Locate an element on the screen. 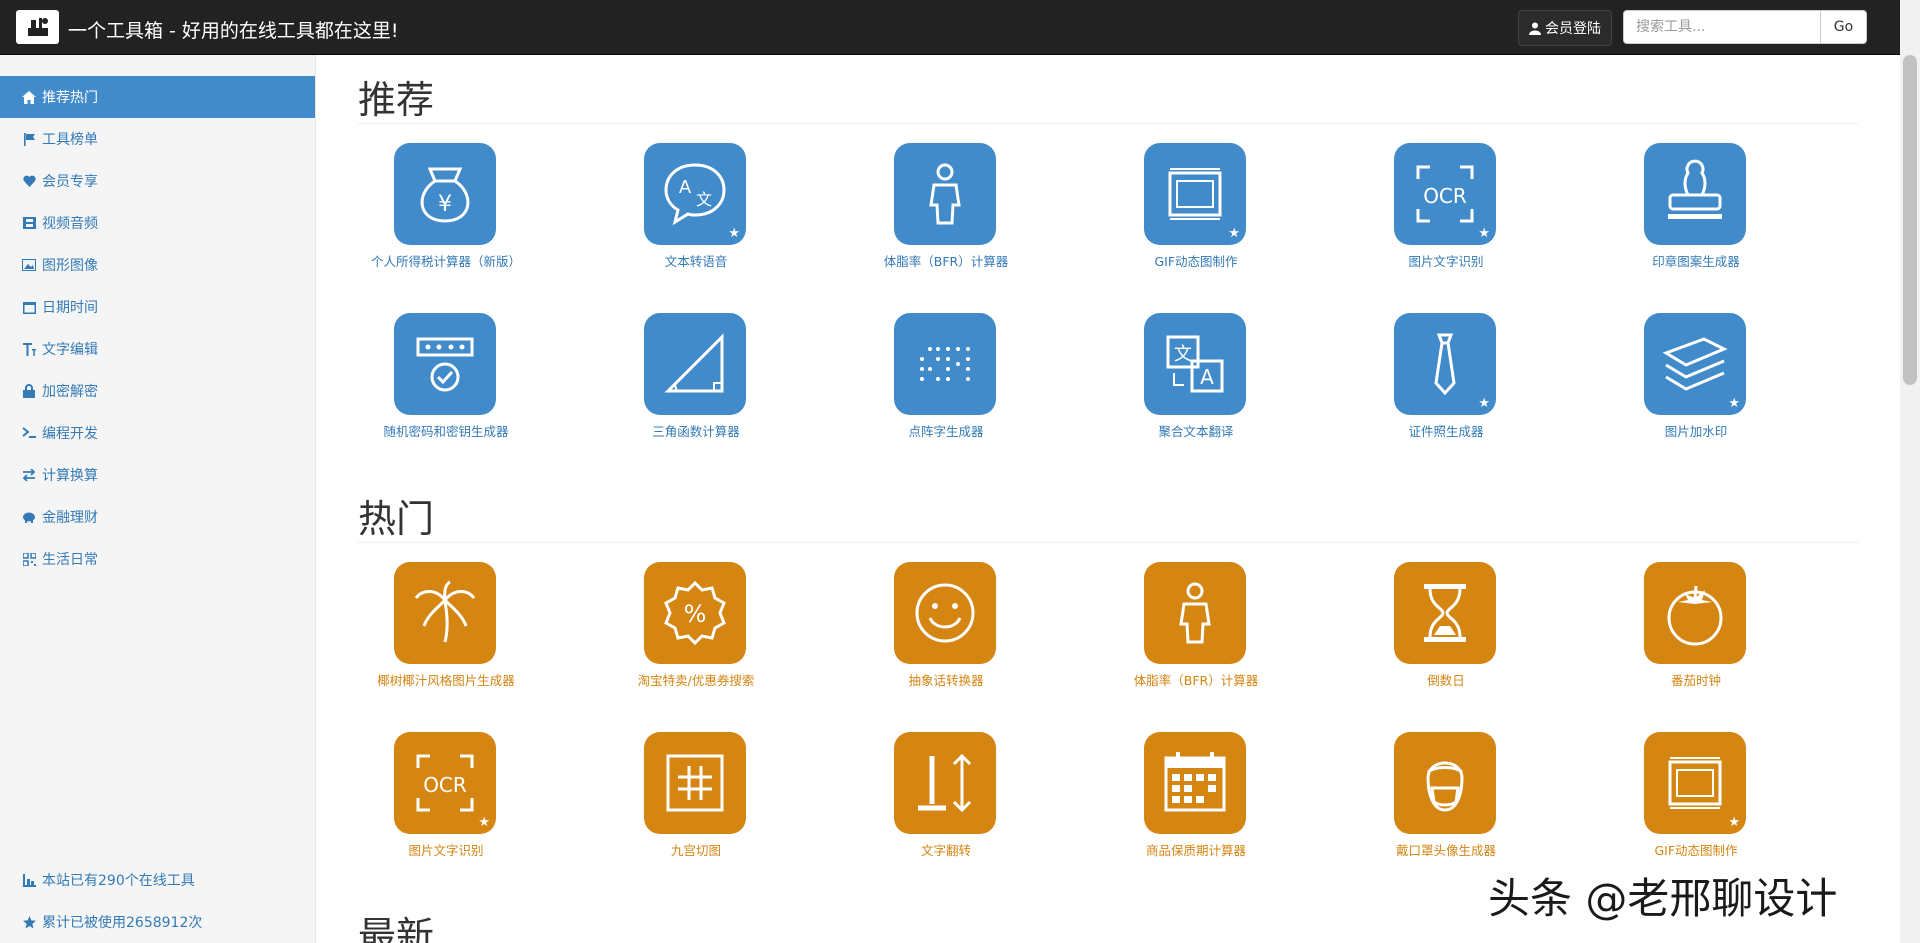 This screenshot has height=943, width=1920. tool-label: 随机密码和密钥生成器 is located at coordinates (446, 430).